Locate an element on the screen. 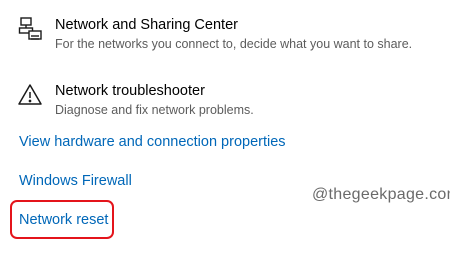 The width and height of the screenshot is (450, 278). warning-icon is located at coordinates (31, 95).